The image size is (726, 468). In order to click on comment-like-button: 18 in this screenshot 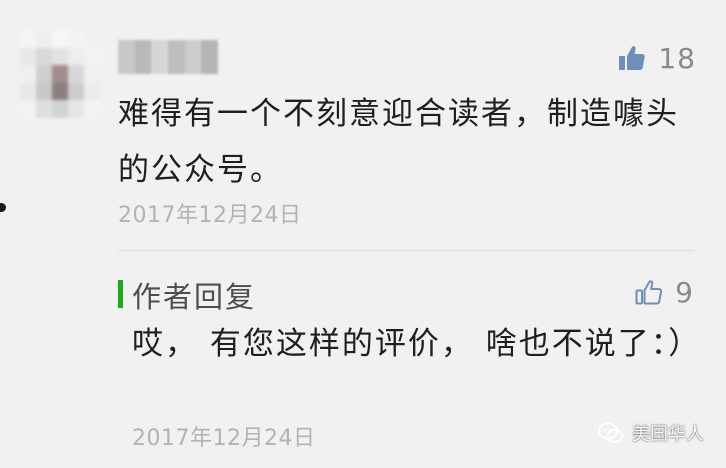, I will do `click(657, 58)`.